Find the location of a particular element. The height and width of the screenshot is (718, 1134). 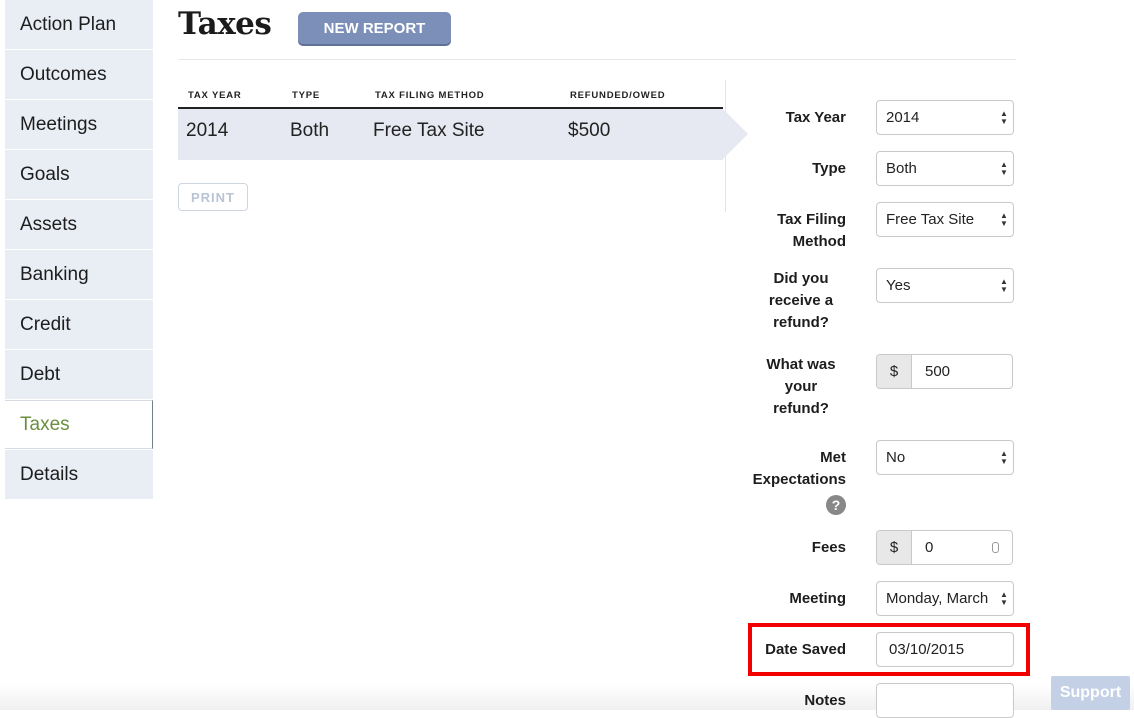

notes-input is located at coordinates (945, 700).